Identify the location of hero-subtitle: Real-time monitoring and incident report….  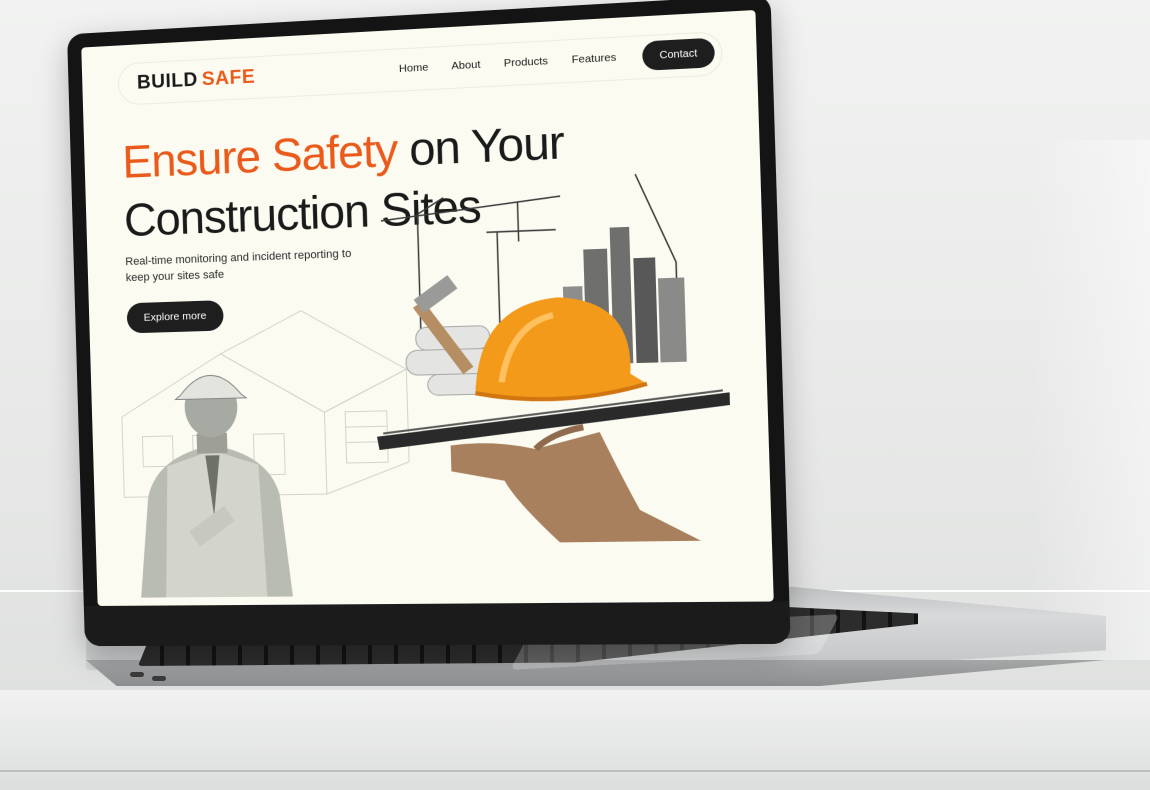
(247, 265).